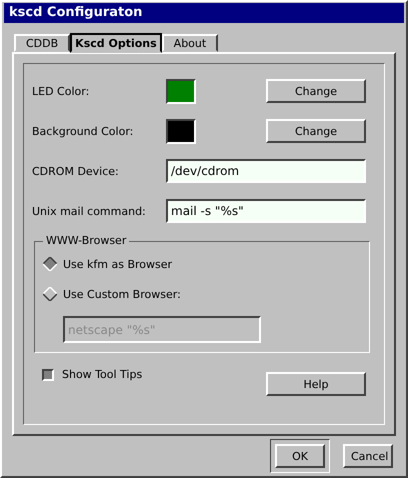 The width and height of the screenshot is (408, 478). What do you see at coordinates (266, 211) in the screenshot?
I see `input-field: mail -s "%s"` at bounding box center [266, 211].